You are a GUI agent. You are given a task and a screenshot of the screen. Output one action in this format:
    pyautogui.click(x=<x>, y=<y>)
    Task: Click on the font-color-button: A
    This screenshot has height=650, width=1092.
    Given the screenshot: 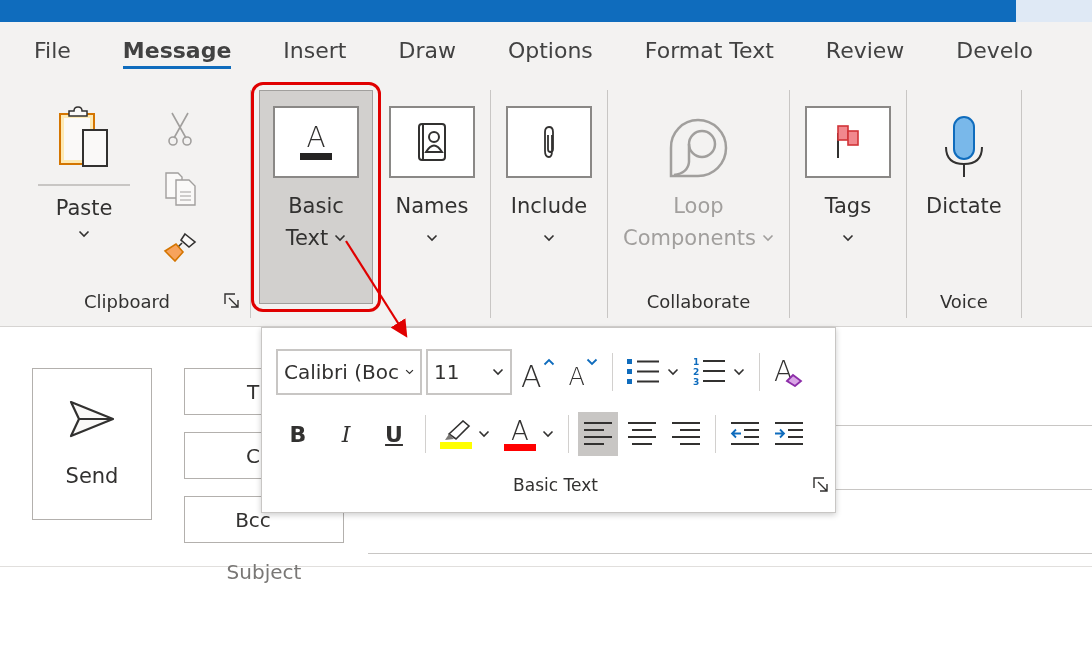 What is the action you would take?
    pyautogui.click(x=529, y=434)
    